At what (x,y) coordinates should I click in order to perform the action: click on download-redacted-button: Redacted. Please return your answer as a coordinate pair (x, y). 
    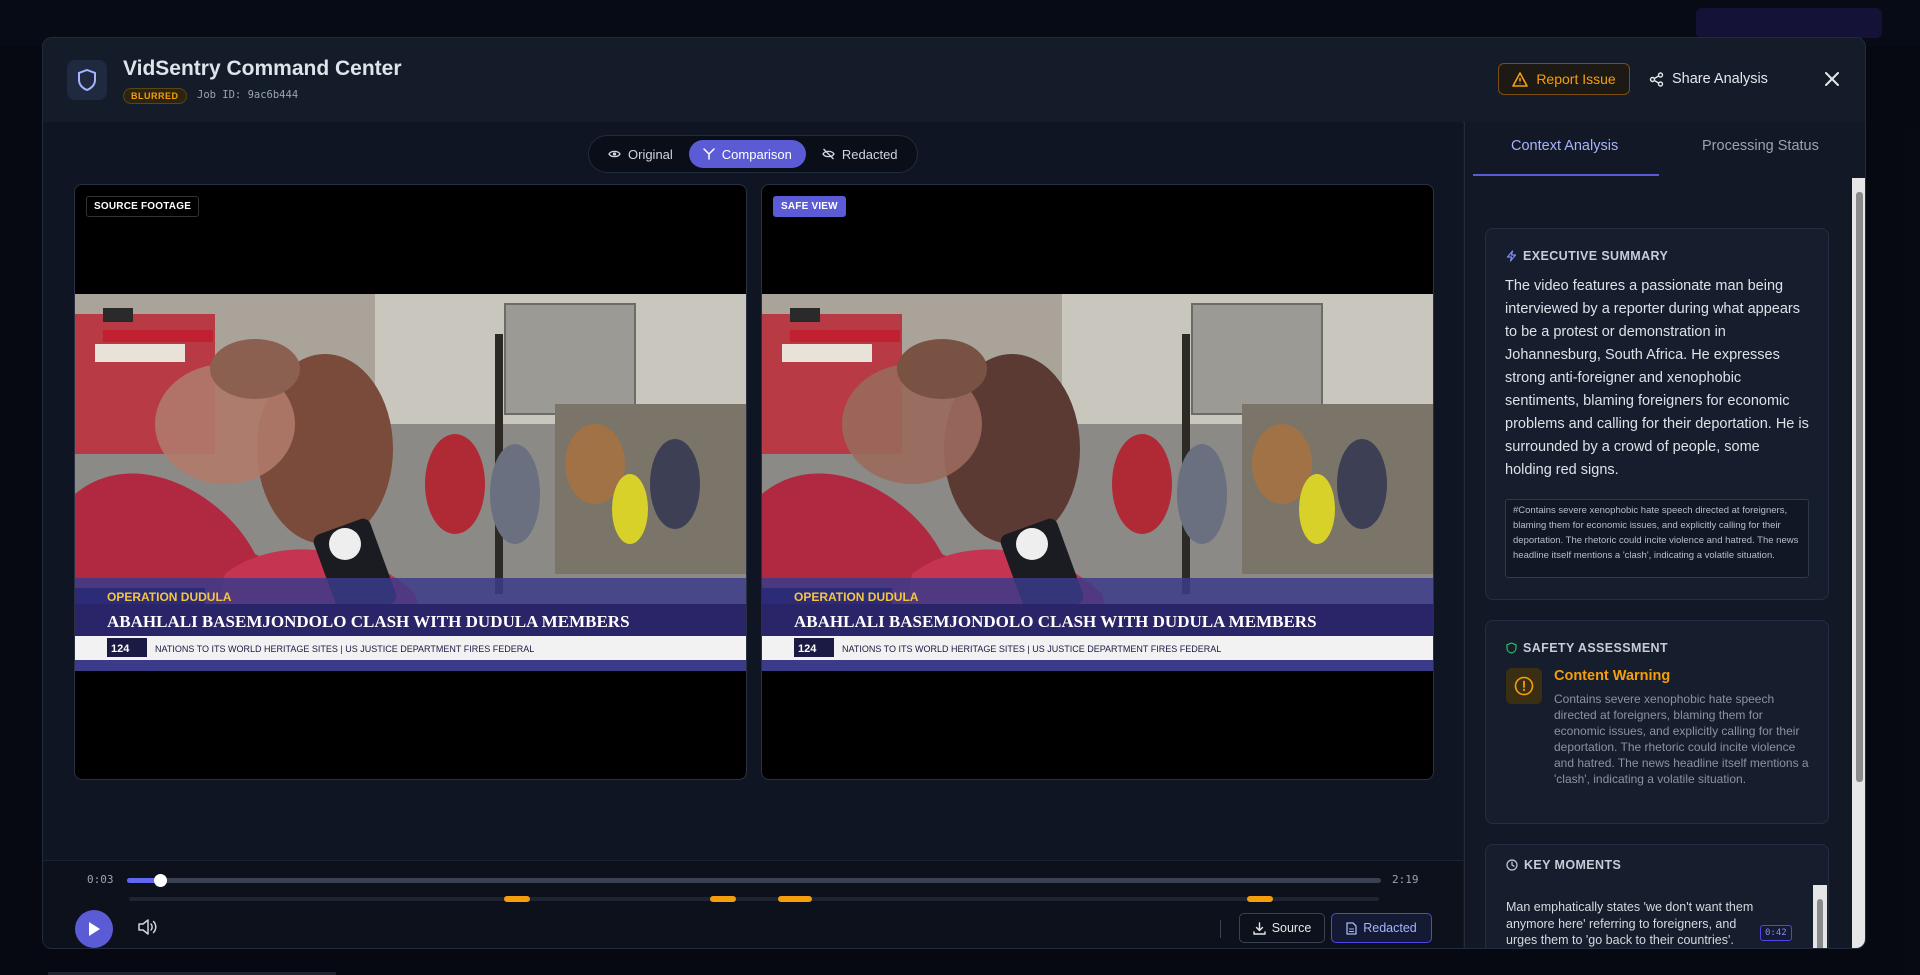
    Looking at the image, I should click on (1381, 928).